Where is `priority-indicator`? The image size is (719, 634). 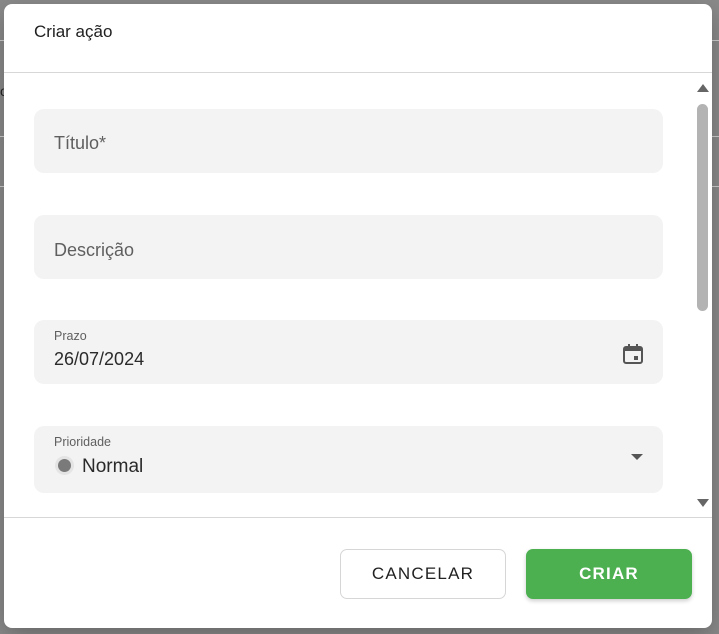
priority-indicator is located at coordinates (64, 465).